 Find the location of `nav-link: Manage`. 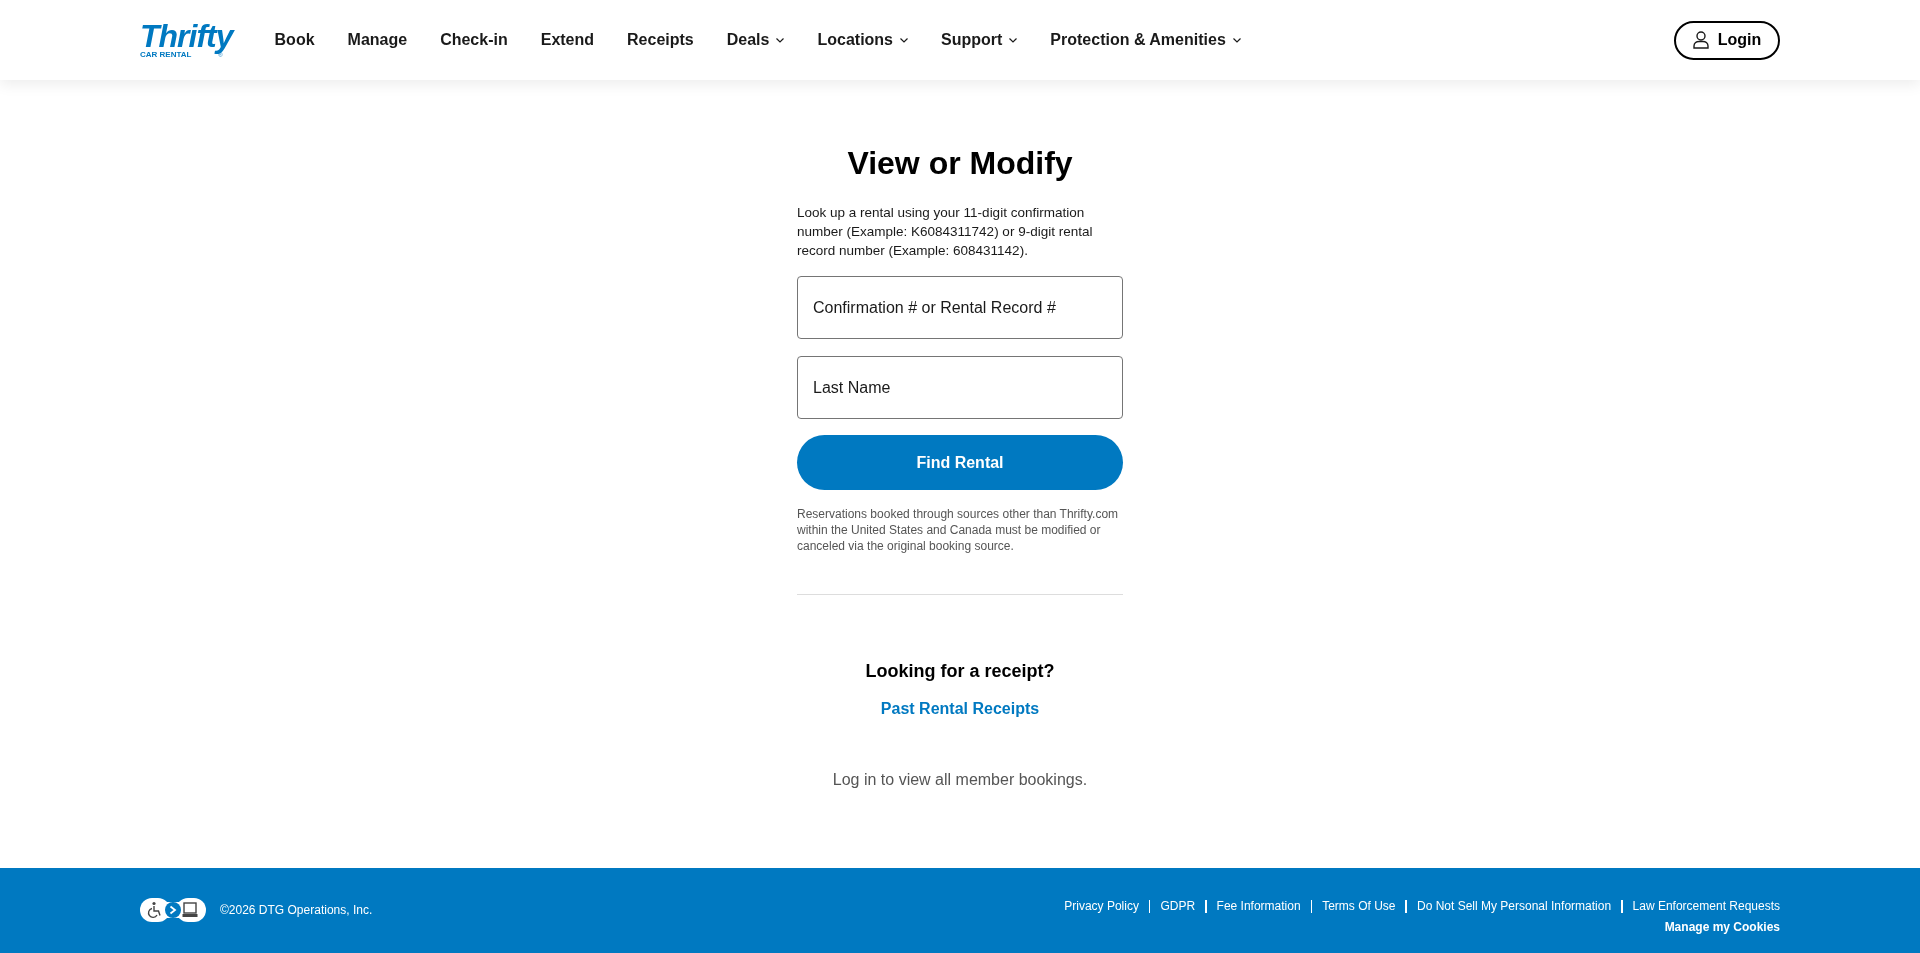

nav-link: Manage is located at coordinates (377, 40).